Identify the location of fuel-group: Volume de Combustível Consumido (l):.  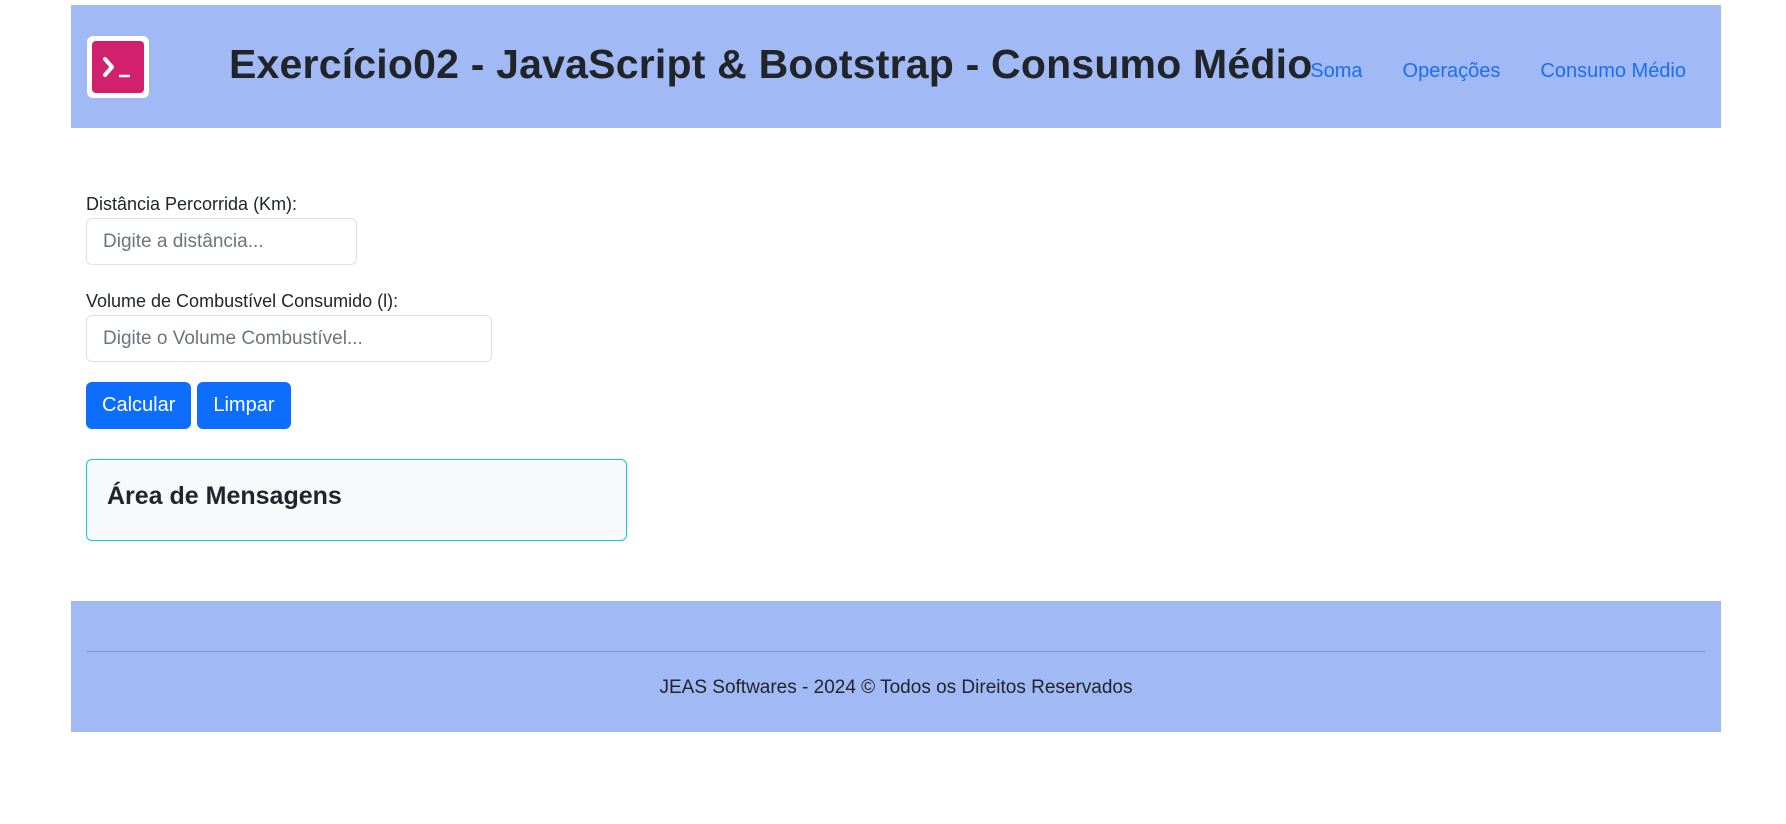
(289, 325).